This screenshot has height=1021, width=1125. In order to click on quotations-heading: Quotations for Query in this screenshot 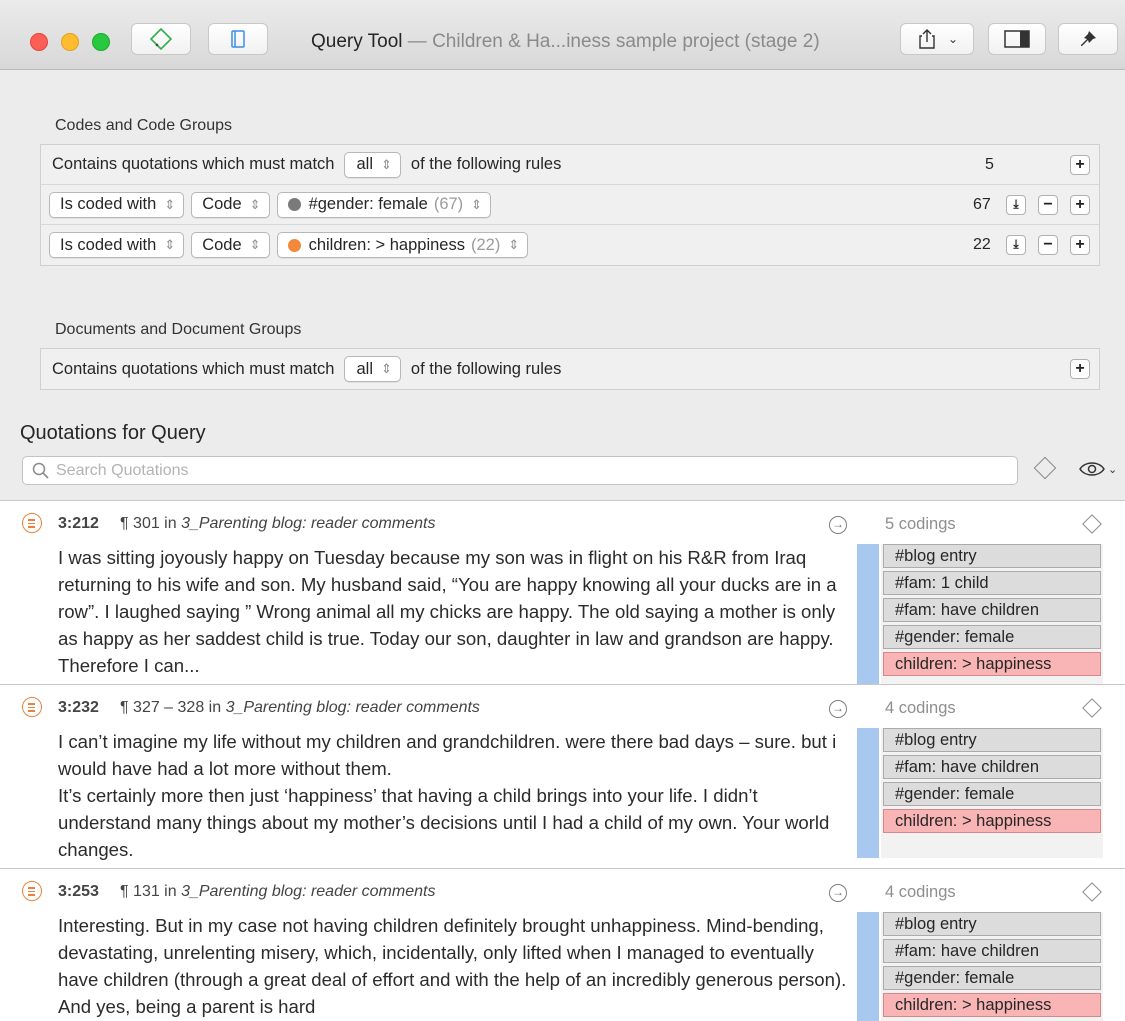, I will do `click(113, 433)`.